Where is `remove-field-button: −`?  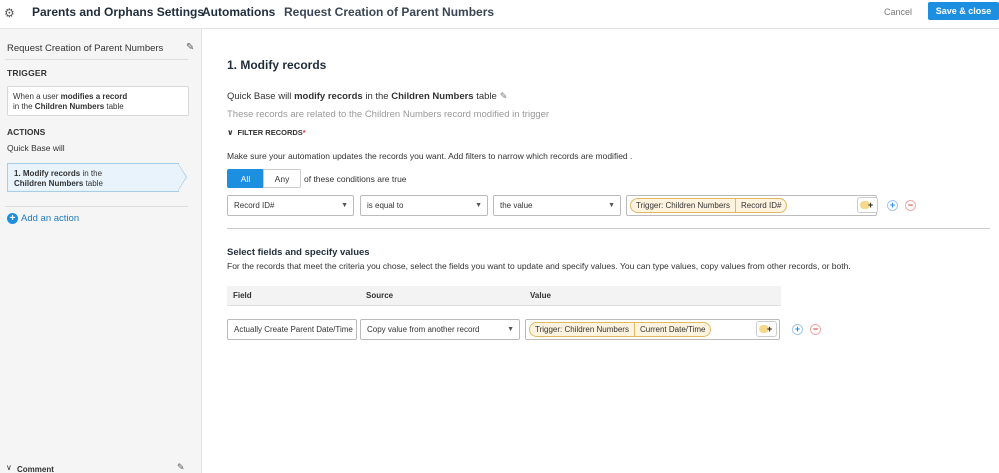
remove-field-button: − is located at coordinates (815, 329).